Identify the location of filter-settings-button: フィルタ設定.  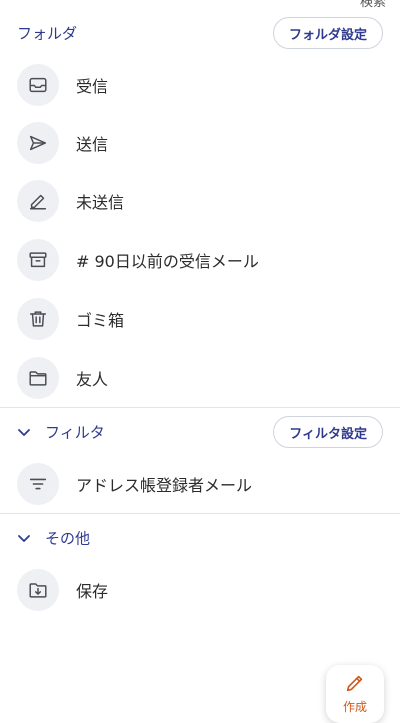
(328, 432).